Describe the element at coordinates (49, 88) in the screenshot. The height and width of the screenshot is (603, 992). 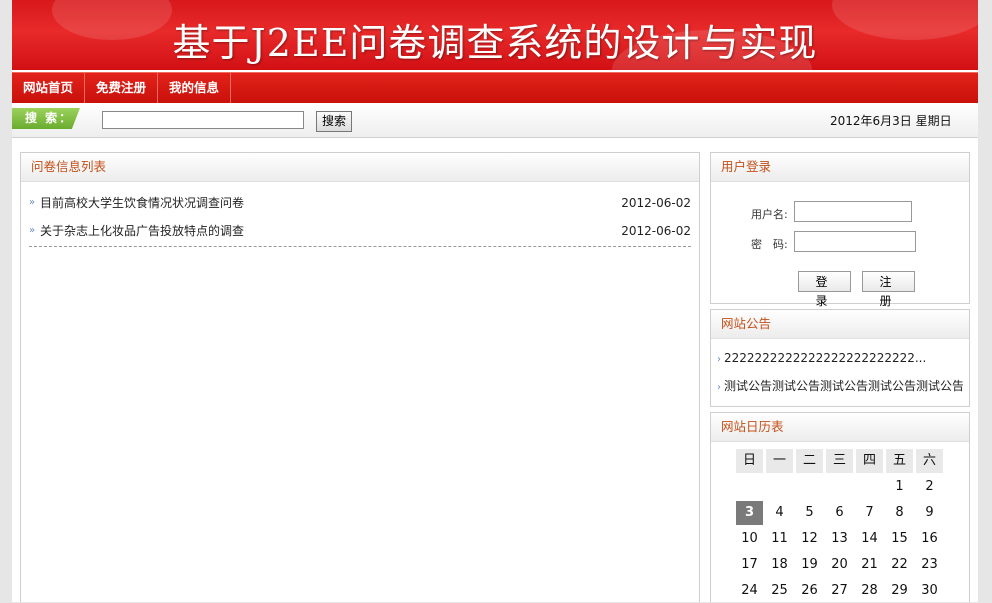
I see `nav-home: 网站首页` at that location.